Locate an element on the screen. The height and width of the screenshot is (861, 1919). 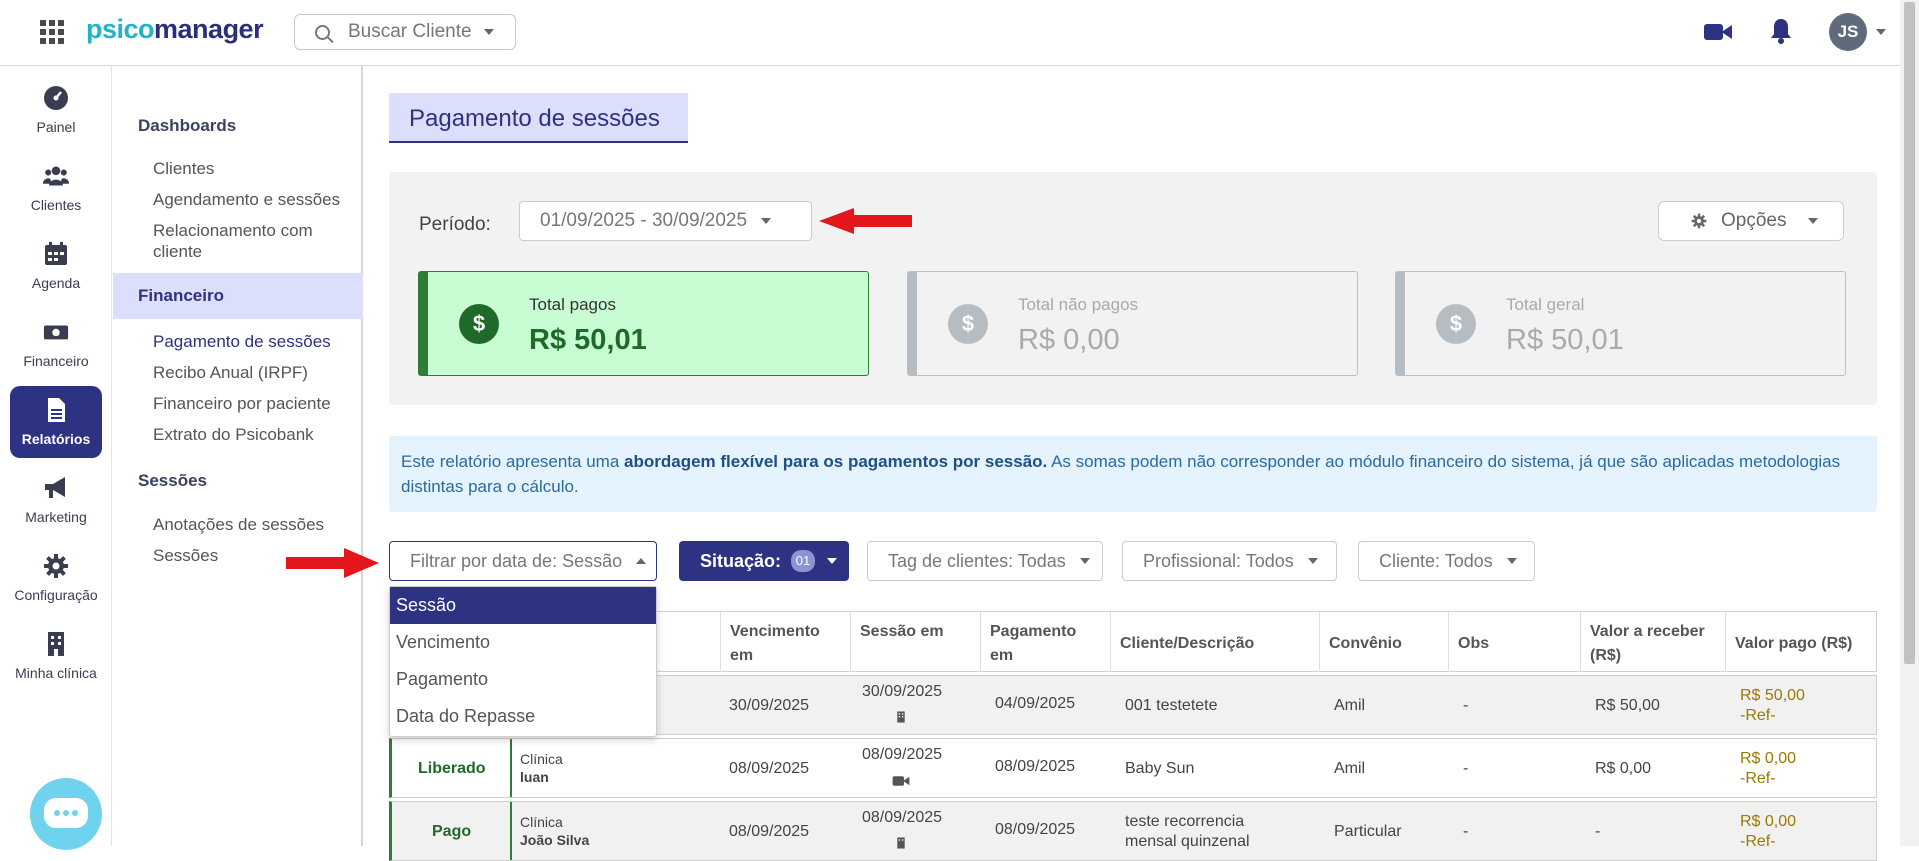
scrollbar-thumb is located at coordinates (1909, 333).